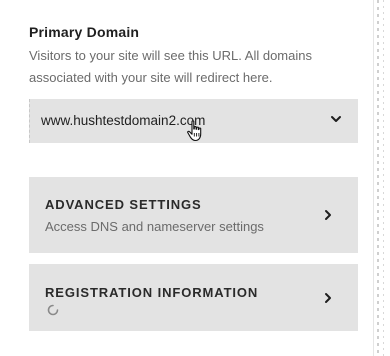 This screenshot has width=390, height=356. Describe the element at coordinates (53, 310) in the screenshot. I see `spinner-icon` at that location.